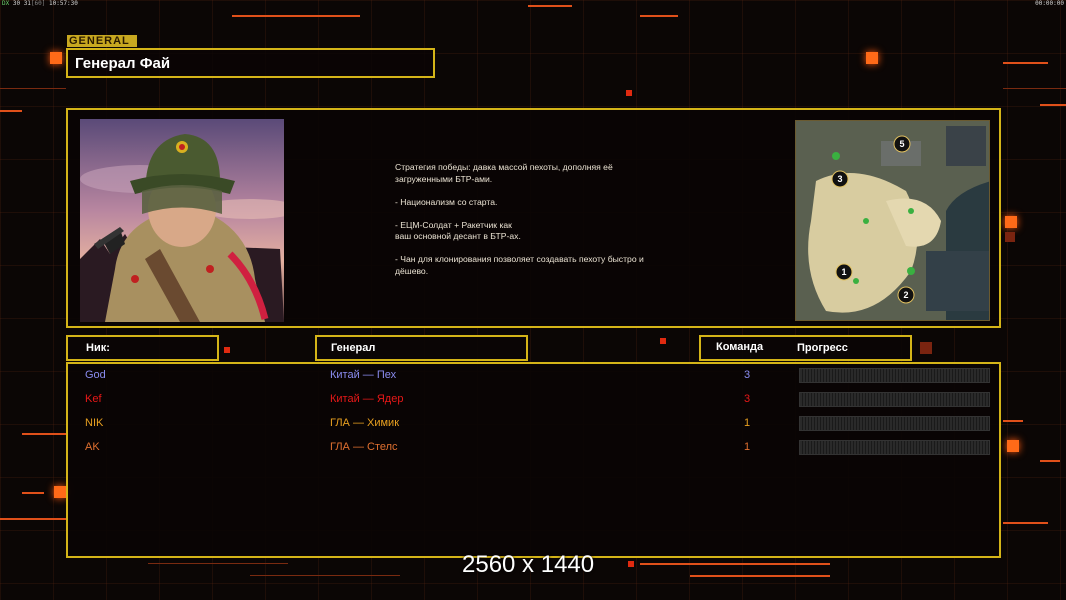 The width and height of the screenshot is (1066, 600). Describe the element at coordinates (363, 375) in the screenshot. I see `player-general: Китай — Пех` at that location.